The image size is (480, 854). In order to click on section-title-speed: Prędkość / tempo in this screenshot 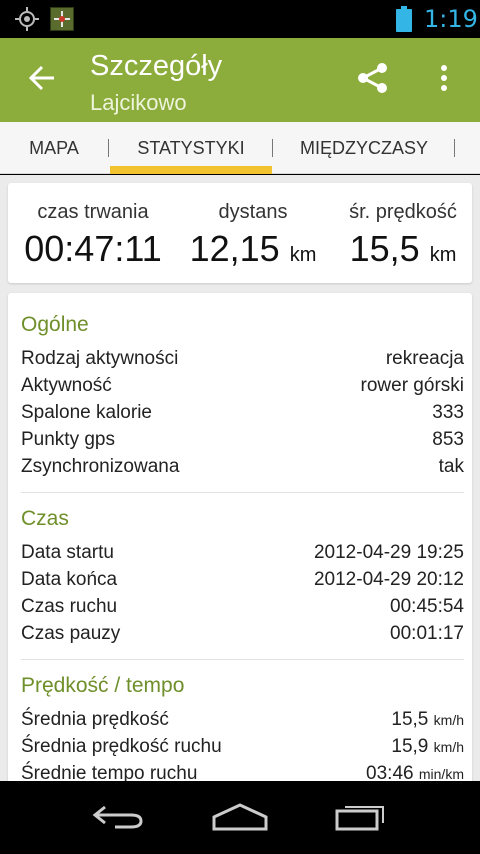, I will do `click(103, 685)`.